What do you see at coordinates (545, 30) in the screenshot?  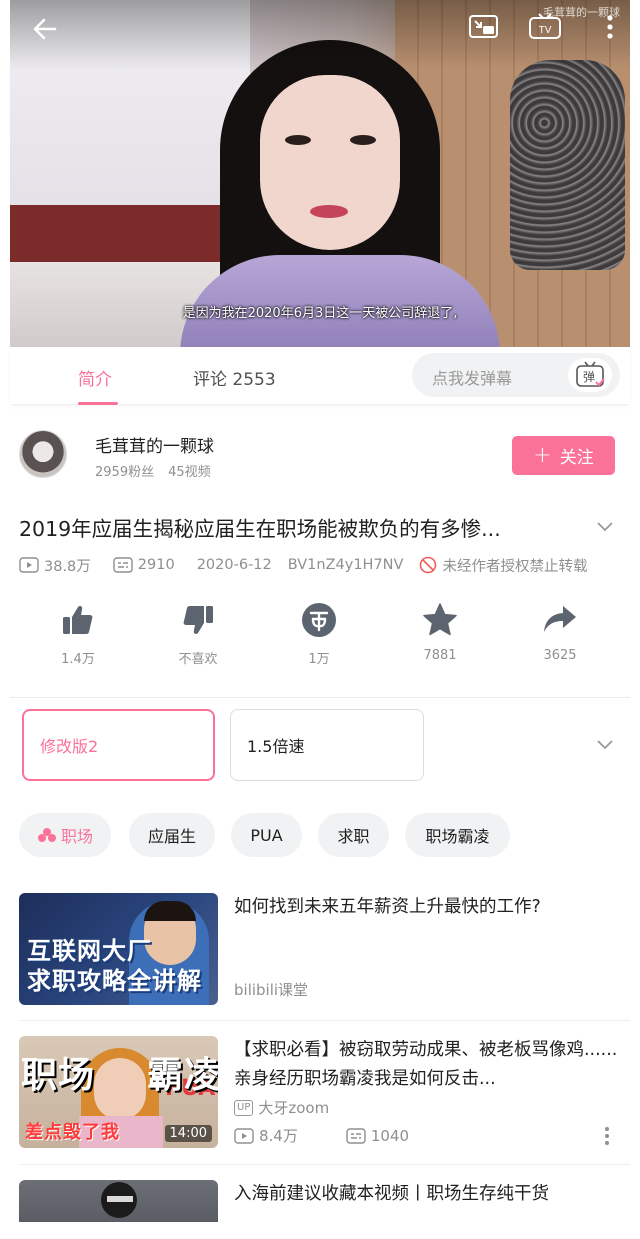 I see `svg-text: TV` at bounding box center [545, 30].